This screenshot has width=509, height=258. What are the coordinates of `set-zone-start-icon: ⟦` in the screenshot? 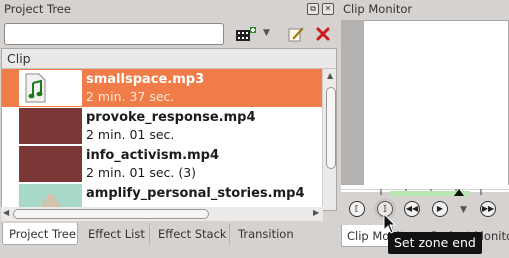 It's located at (357, 209).